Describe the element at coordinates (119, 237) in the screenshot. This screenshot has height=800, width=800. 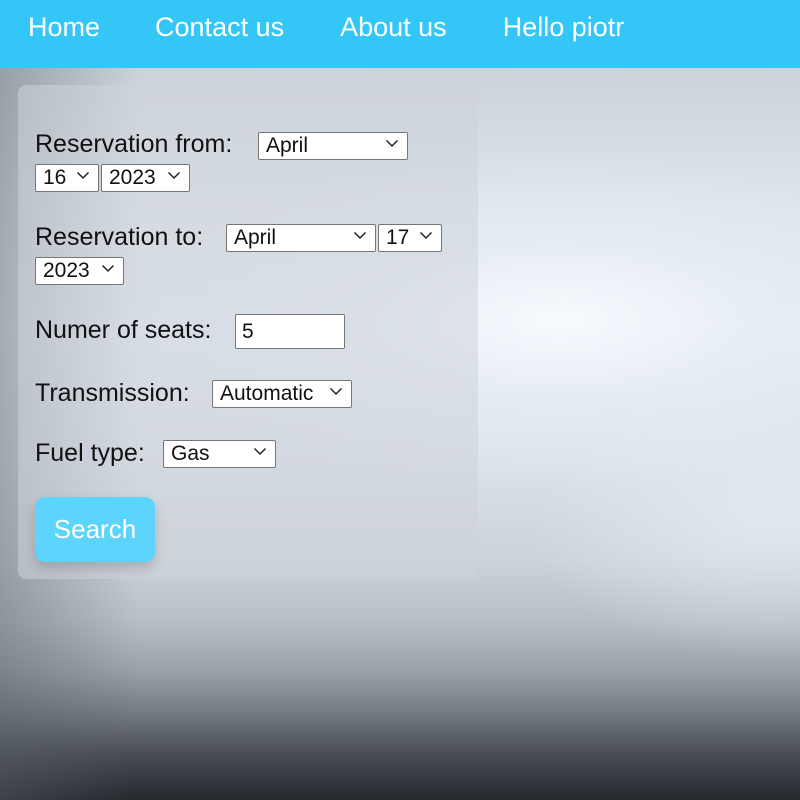
I see `reservation-to-label: Reservation to:` at that location.